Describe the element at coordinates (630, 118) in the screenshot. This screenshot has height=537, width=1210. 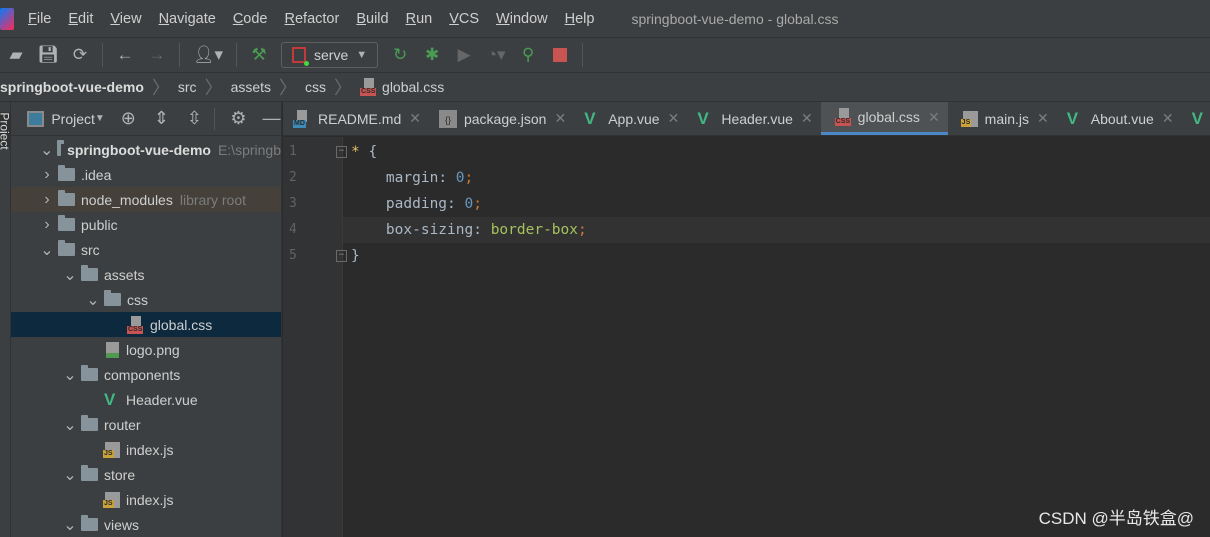
I see `tab-app-vue: V App.vue ✕` at that location.